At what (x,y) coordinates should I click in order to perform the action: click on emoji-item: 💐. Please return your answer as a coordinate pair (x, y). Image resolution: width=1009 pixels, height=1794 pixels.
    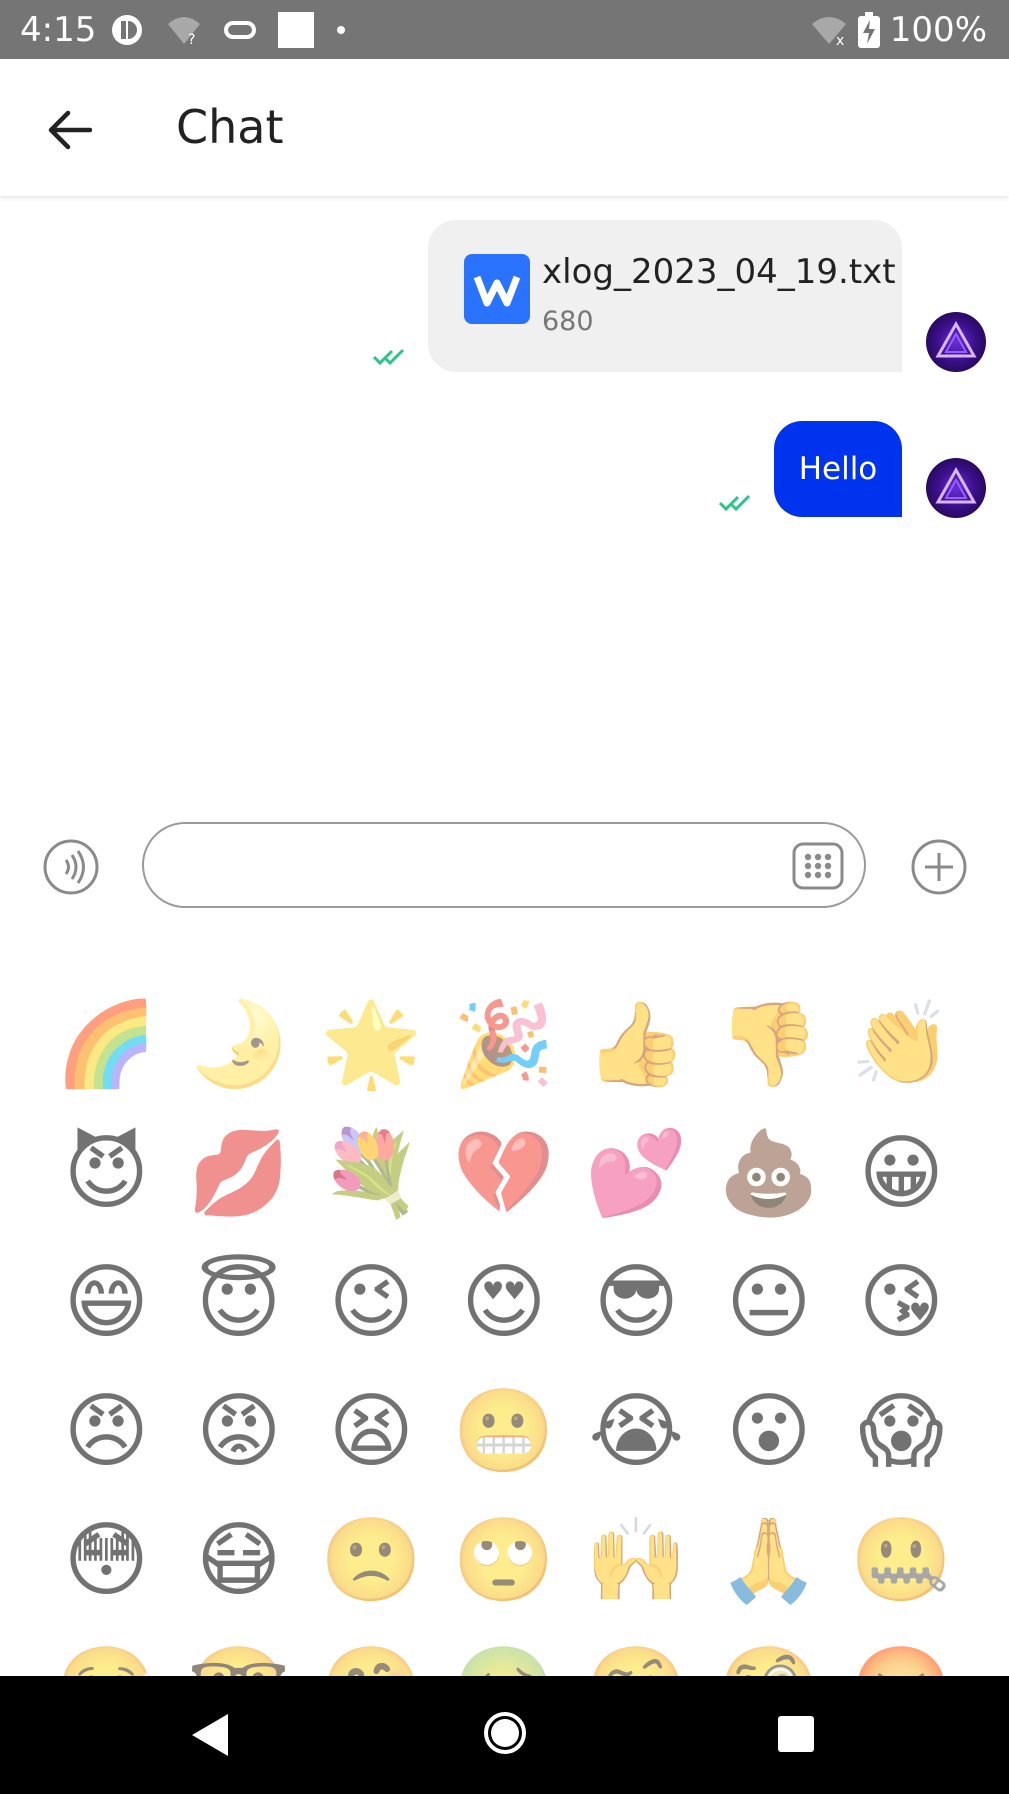
    Looking at the image, I should click on (371, 1173).